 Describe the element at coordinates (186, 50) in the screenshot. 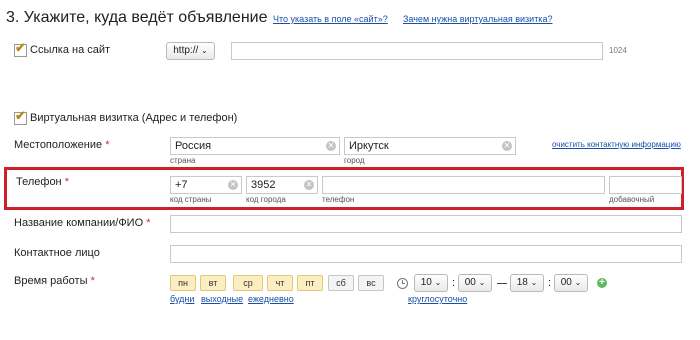

I see `protocol-value: http://` at that location.